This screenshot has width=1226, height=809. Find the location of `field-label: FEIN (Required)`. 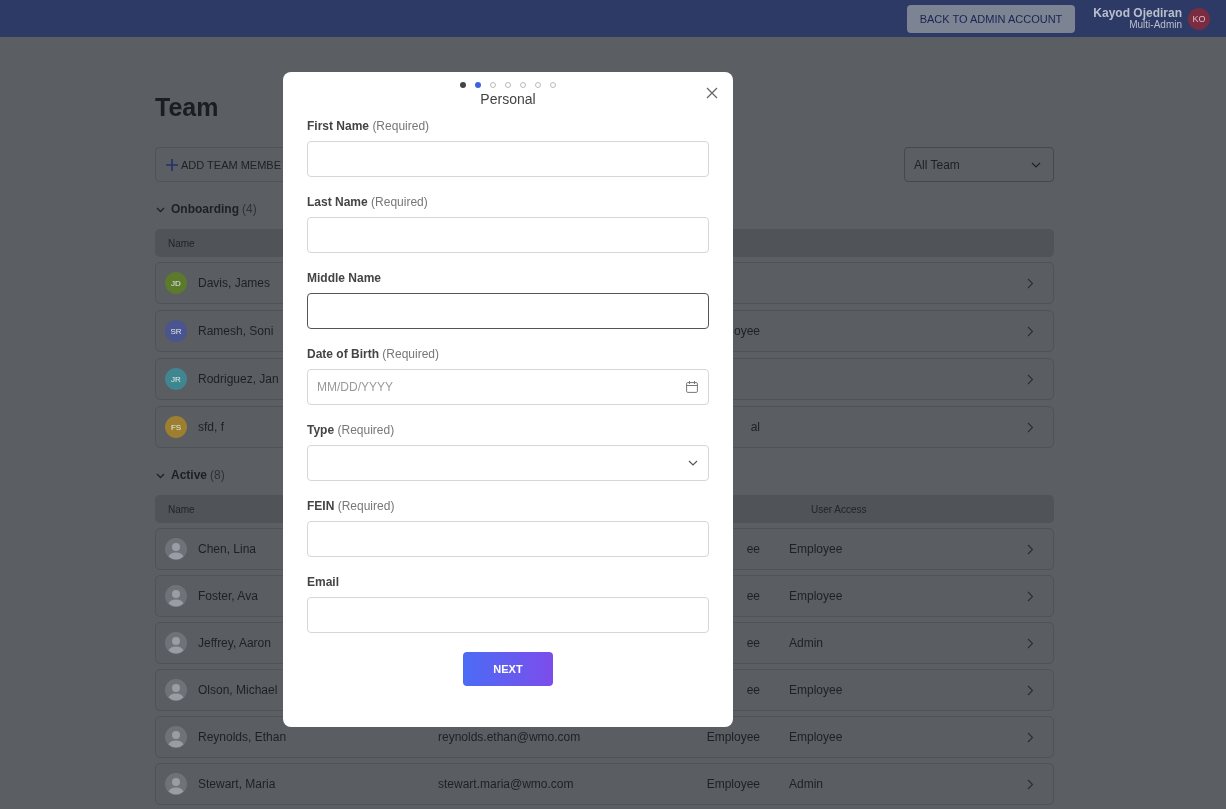

field-label: FEIN (Required) is located at coordinates (351, 506).